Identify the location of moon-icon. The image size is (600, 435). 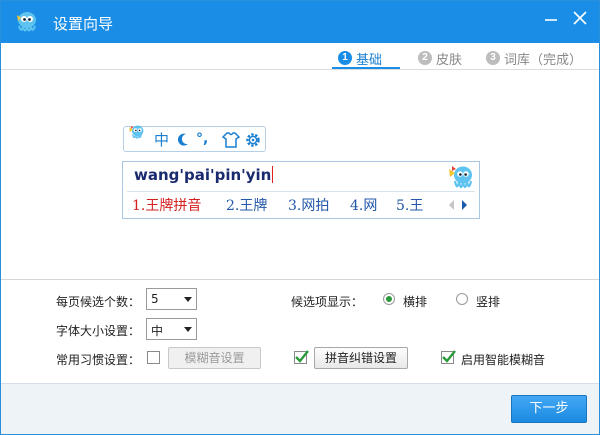
(182, 139).